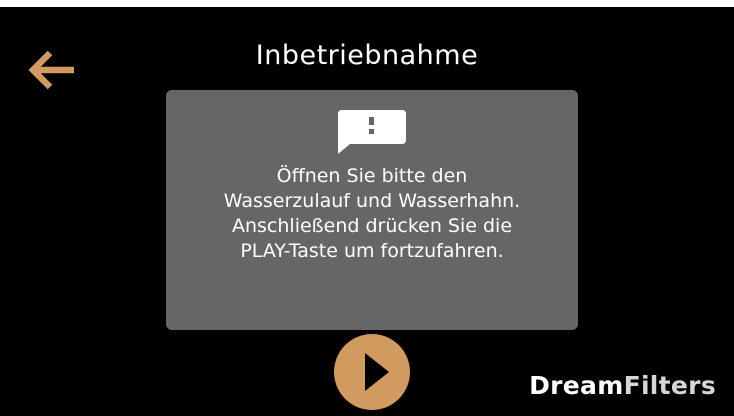 This screenshot has width=734, height=416. I want to click on brand-logo: DreamFilters, so click(622, 385).